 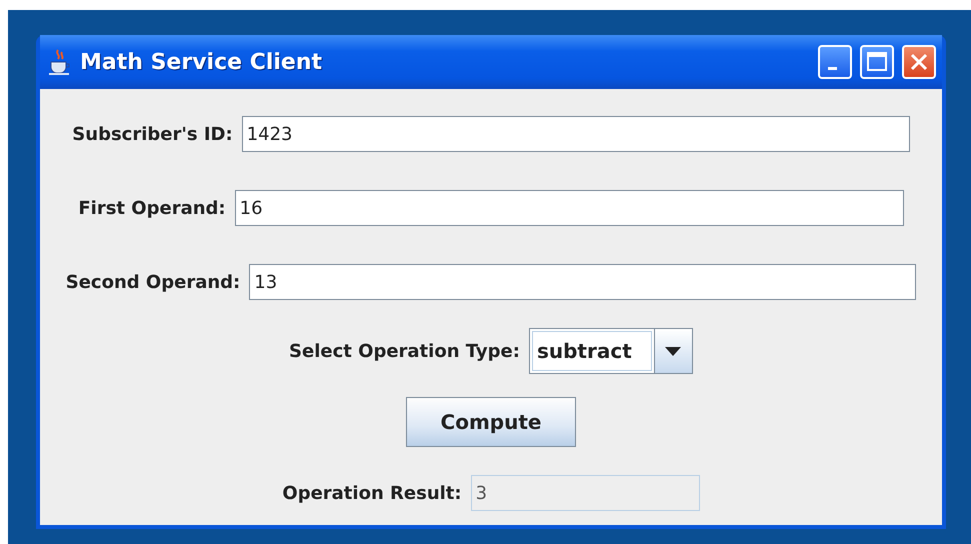 I want to click on input-field: 1423, so click(x=576, y=134).